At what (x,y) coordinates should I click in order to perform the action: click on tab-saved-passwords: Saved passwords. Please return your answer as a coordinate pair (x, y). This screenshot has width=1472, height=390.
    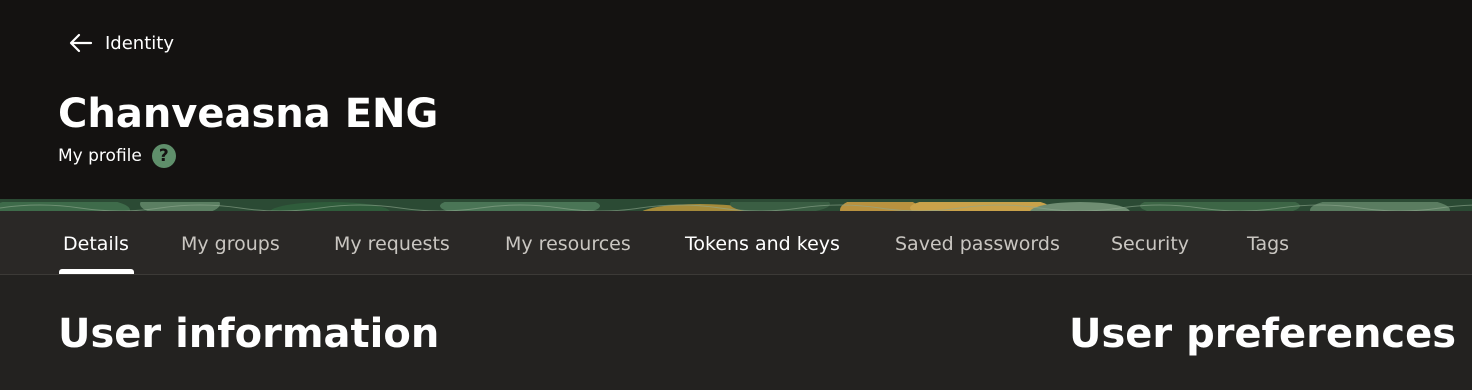
    Looking at the image, I should click on (977, 242).